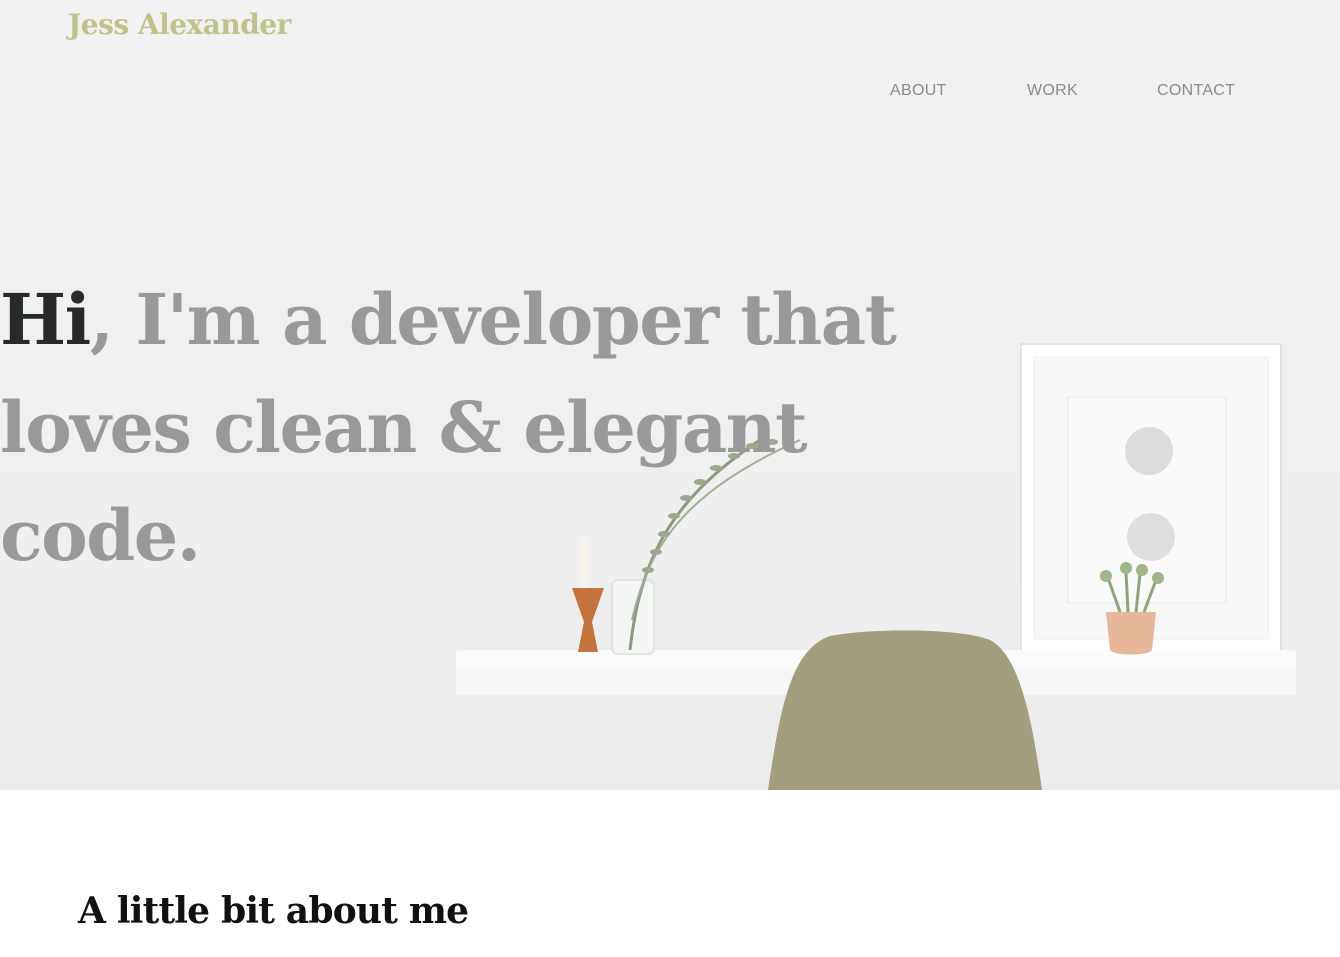 This screenshot has width=1340, height=957. I want to click on hero-greeting: Hi, so click(45, 319).